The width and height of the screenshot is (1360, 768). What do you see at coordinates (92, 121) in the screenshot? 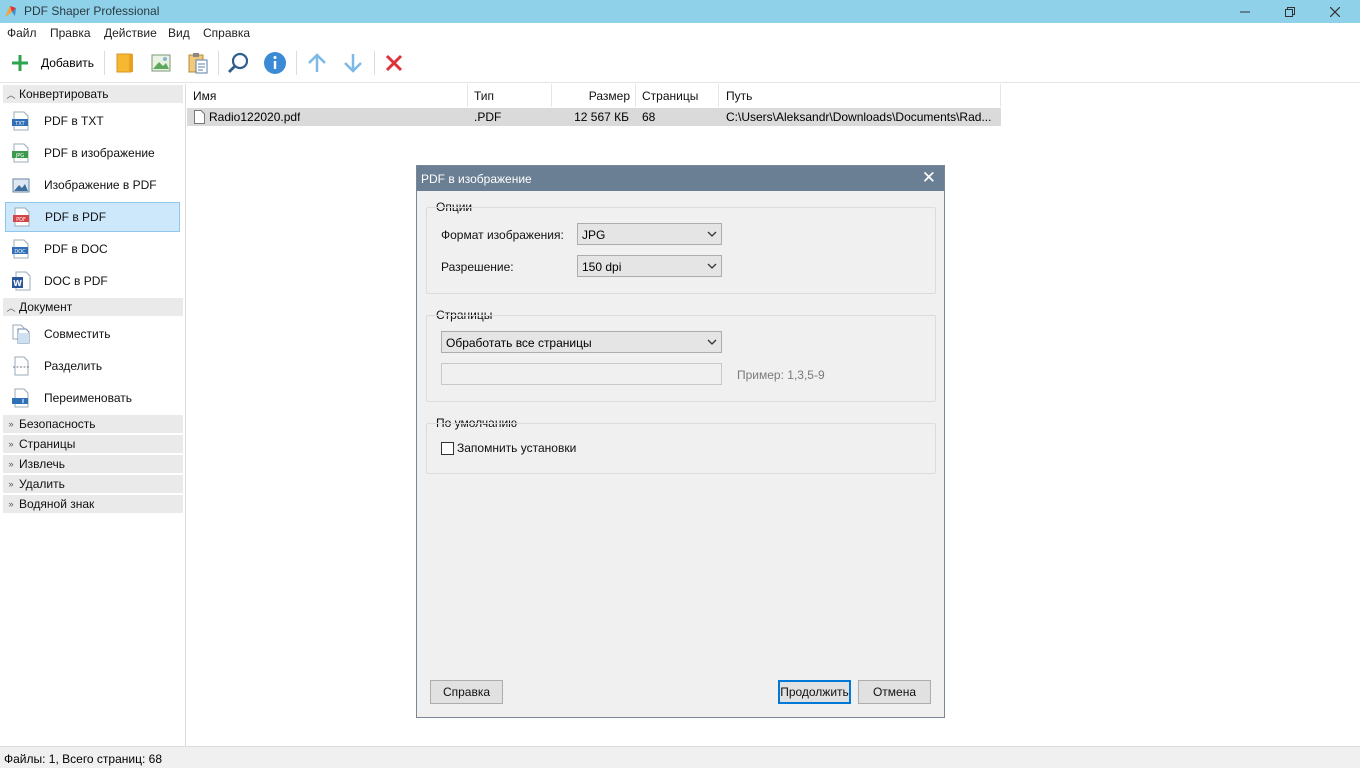
I see `sidebar-item-pdf-to-txt: TXT PDF в TXT` at bounding box center [92, 121].